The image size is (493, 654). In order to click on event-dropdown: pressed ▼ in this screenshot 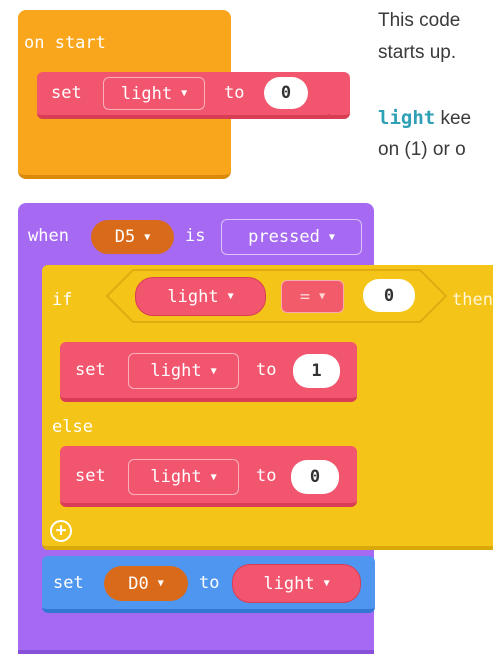, I will do `click(291, 237)`.